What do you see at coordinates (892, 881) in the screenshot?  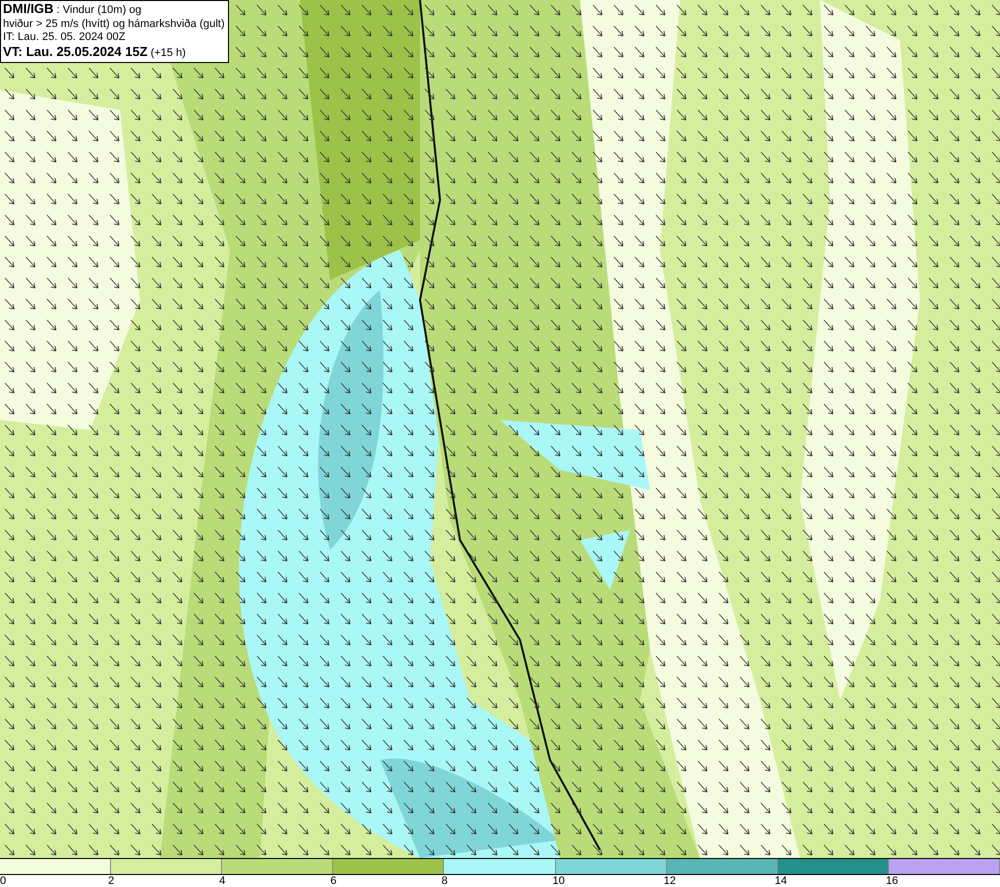 I see `legend-tick-label: 16` at bounding box center [892, 881].